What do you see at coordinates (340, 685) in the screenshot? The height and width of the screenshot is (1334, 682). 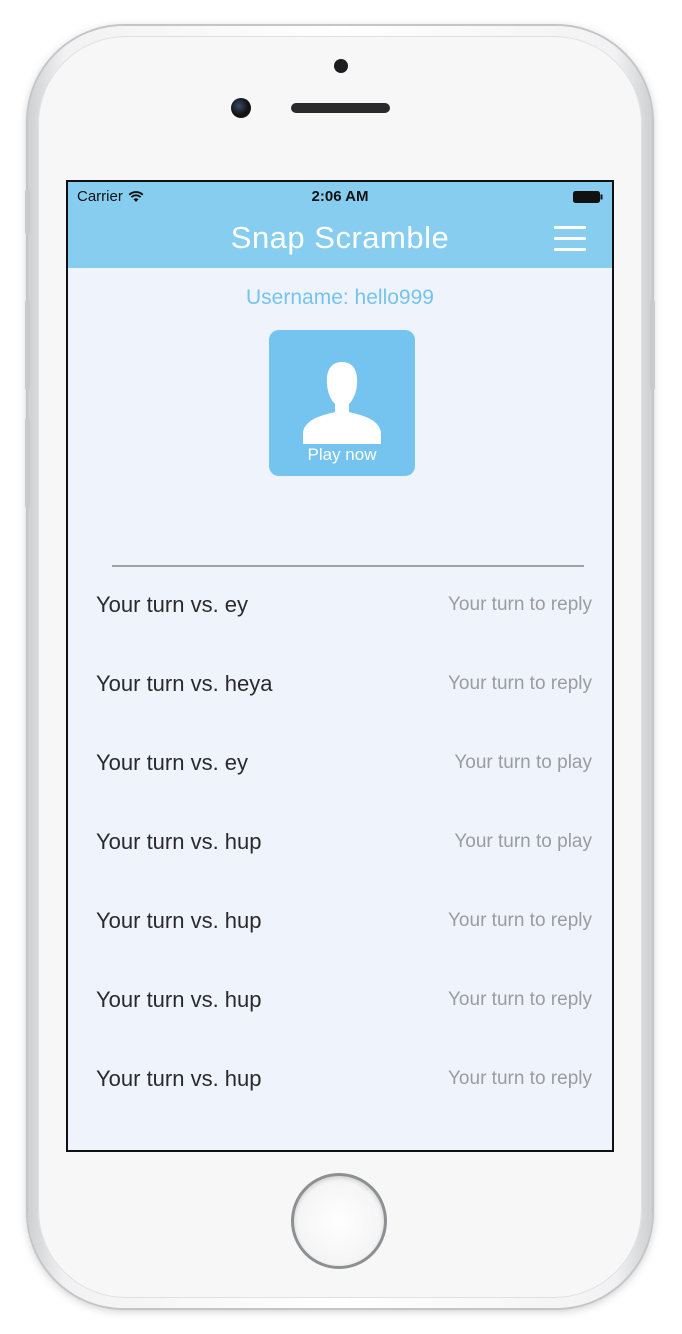 I see `game-row: Your turn vs. heya Your turn to reply` at bounding box center [340, 685].